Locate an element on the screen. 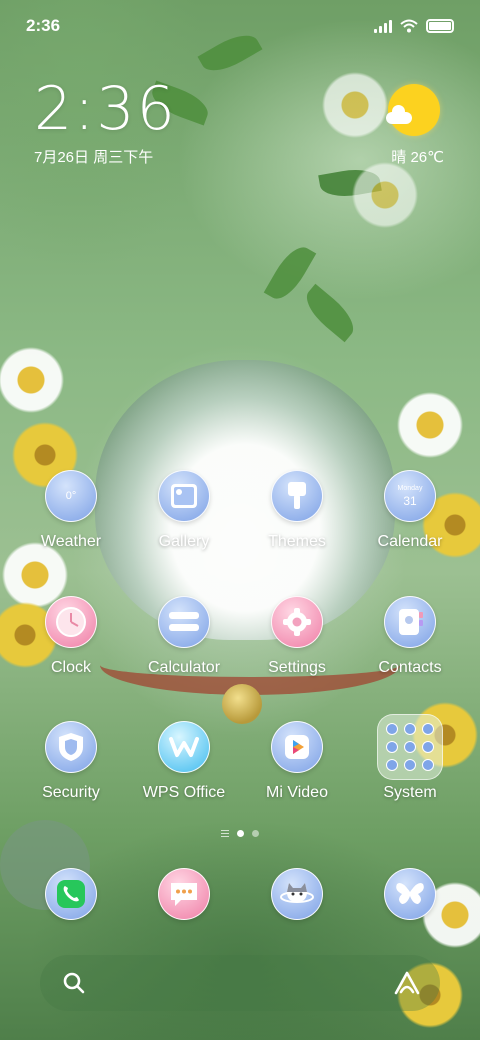 The width and height of the screenshot is (480, 1040). app-label: Clock is located at coordinates (70, 667).